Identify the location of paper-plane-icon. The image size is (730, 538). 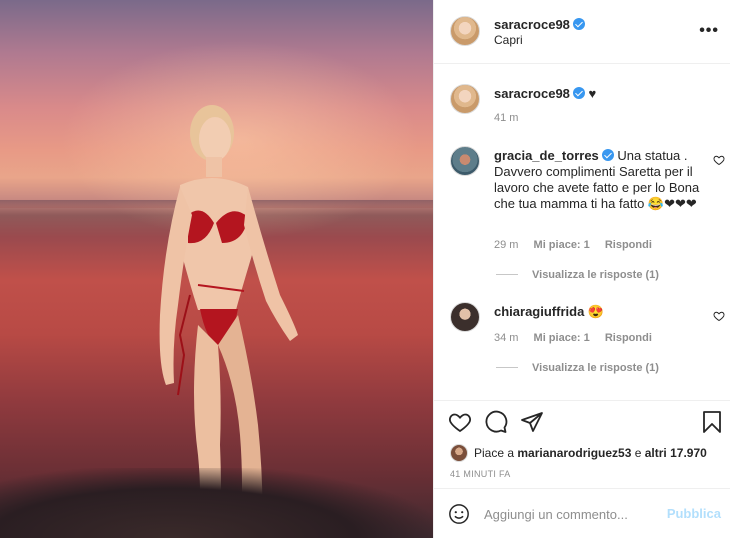
(532, 422).